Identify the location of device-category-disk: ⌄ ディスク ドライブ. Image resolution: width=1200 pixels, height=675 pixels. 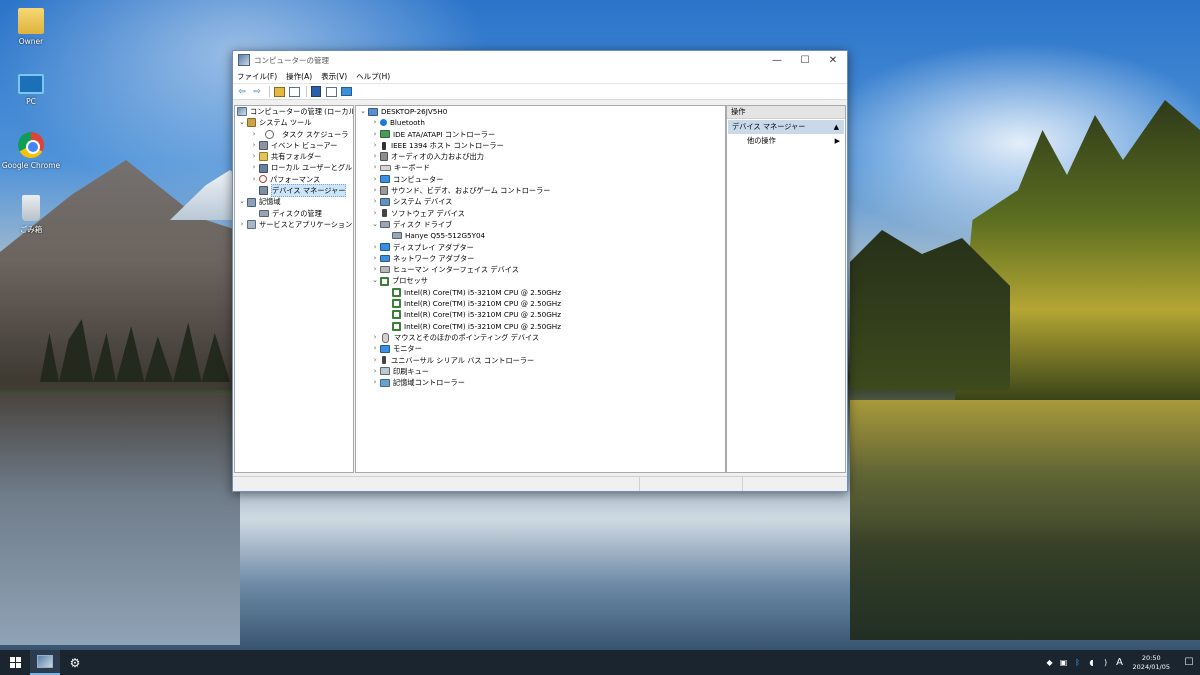
(540, 224).